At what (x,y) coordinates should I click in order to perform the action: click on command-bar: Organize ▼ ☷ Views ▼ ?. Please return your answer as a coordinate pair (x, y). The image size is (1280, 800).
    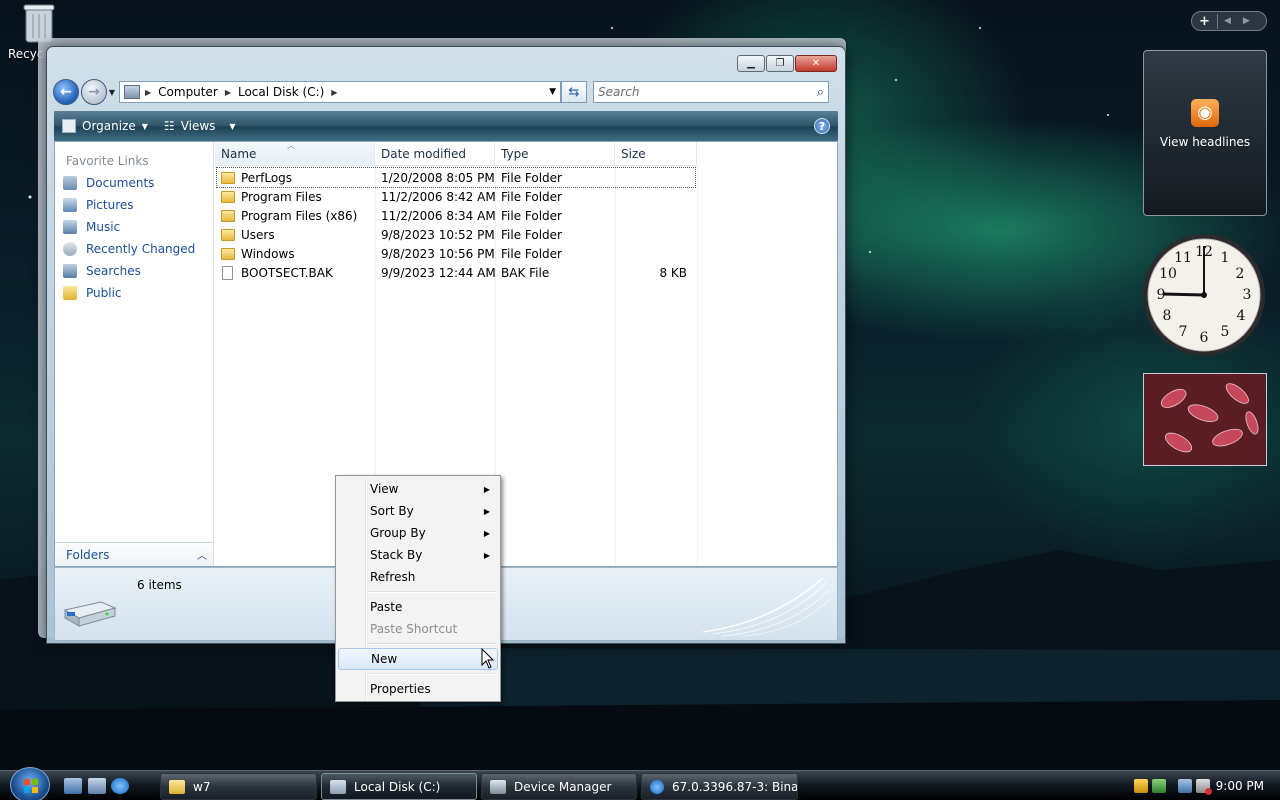
    Looking at the image, I should click on (446, 126).